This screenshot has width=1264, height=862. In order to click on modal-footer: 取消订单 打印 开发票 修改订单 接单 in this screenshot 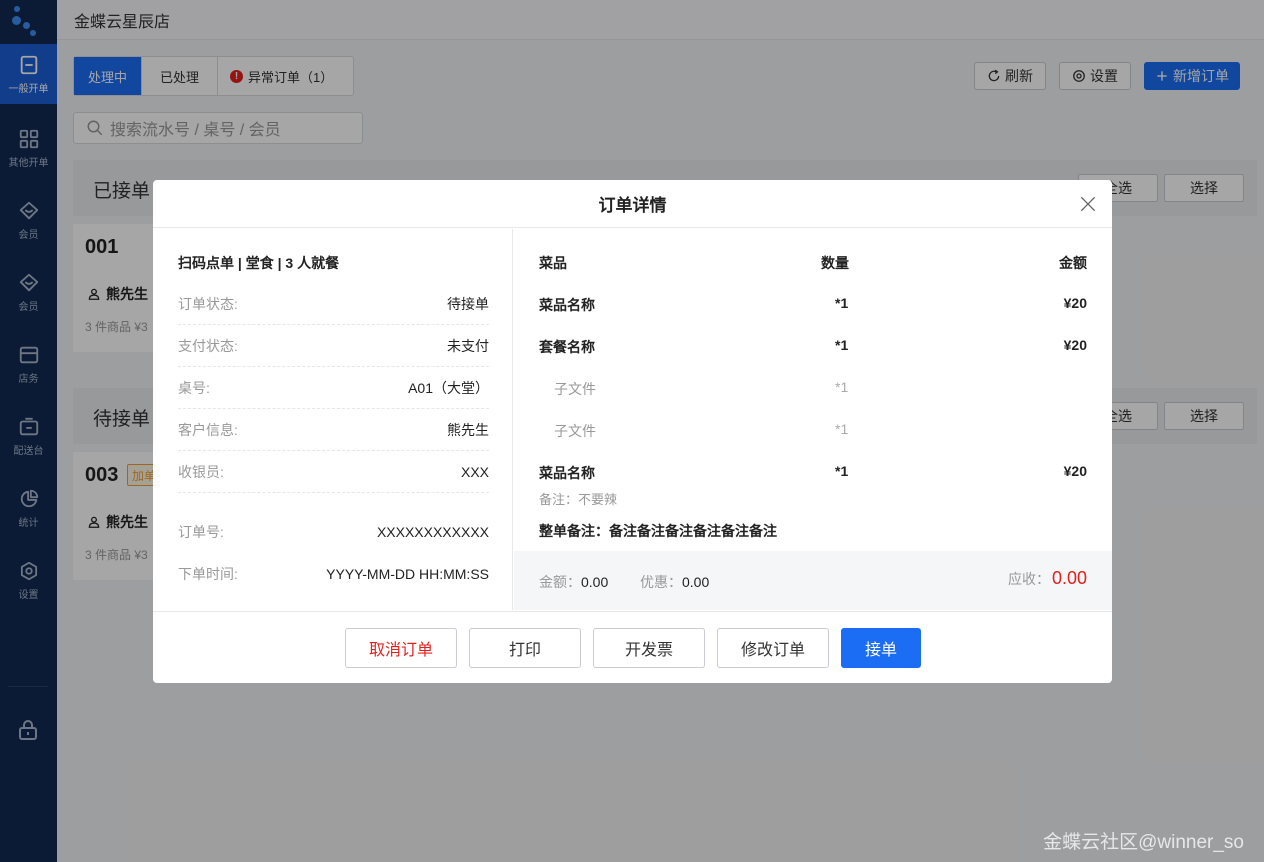, I will do `click(632, 647)`.